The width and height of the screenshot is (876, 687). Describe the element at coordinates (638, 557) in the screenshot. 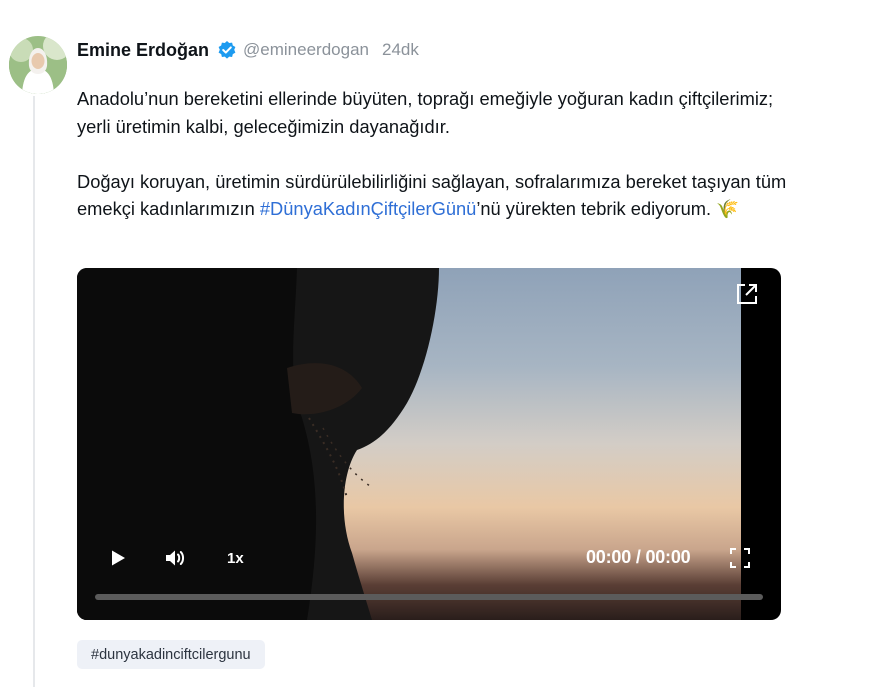

I see `video-timecode: 00:00 / 00:00` at that location.